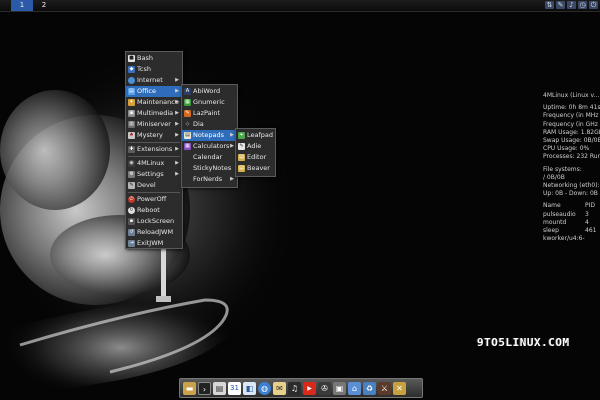 The width and height of the screenshot is (600, 400). What do you see at coordinates (154, 135) in the screenshot?
I see `menu-item-mystery: ♠ Mystery ▶` at bounding box center [154, 135].